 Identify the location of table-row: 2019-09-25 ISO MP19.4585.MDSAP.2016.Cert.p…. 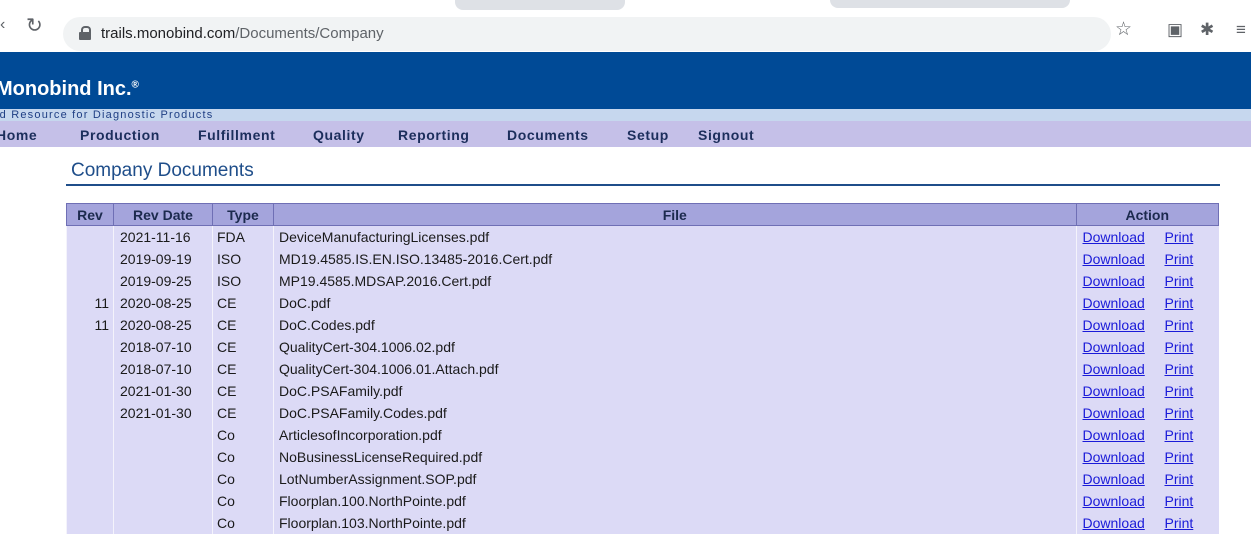
(642, 281).